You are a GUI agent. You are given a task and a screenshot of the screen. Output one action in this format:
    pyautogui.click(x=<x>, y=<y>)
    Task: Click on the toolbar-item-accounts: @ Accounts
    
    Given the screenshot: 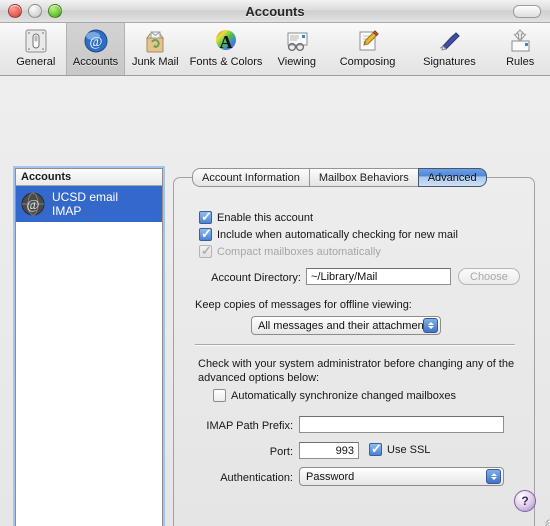 What is the action you would take?
    pyautogui.click(x=95, y=49)
    